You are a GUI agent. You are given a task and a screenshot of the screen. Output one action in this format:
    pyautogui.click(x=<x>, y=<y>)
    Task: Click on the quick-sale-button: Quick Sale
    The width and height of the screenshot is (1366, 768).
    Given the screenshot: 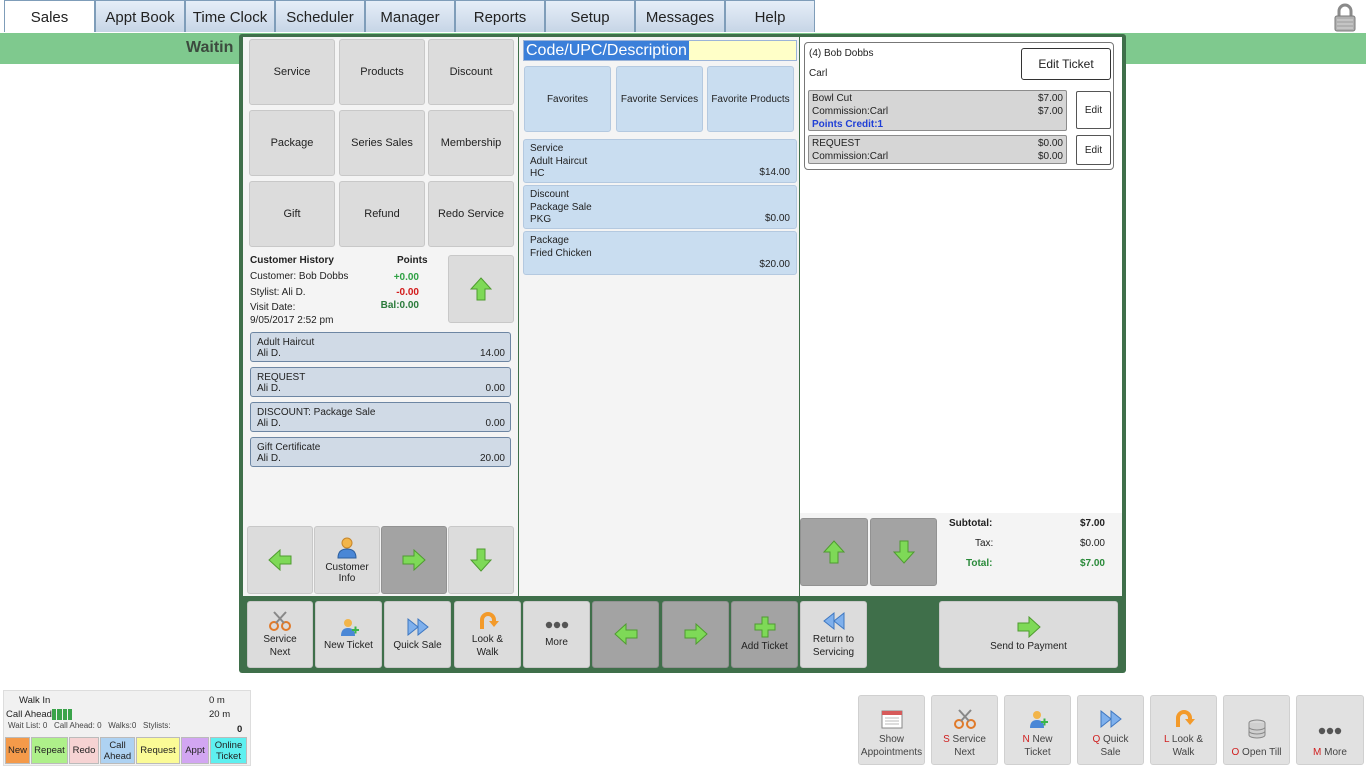 What is the action you would take?
    pyautogui.click(x=417, y=634)
    